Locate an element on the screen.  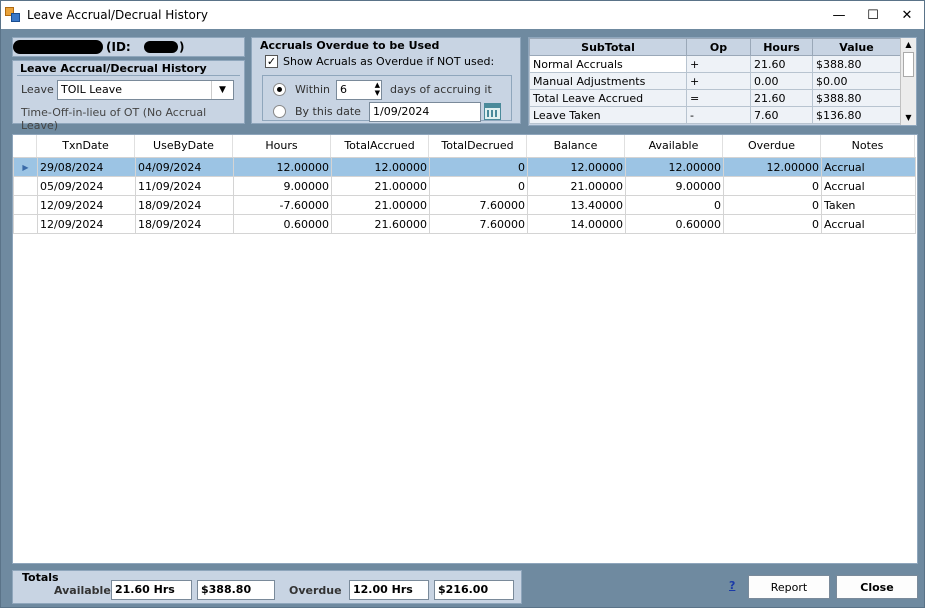
employee-panel: (ID: ) is located at coordinates (128, 47).